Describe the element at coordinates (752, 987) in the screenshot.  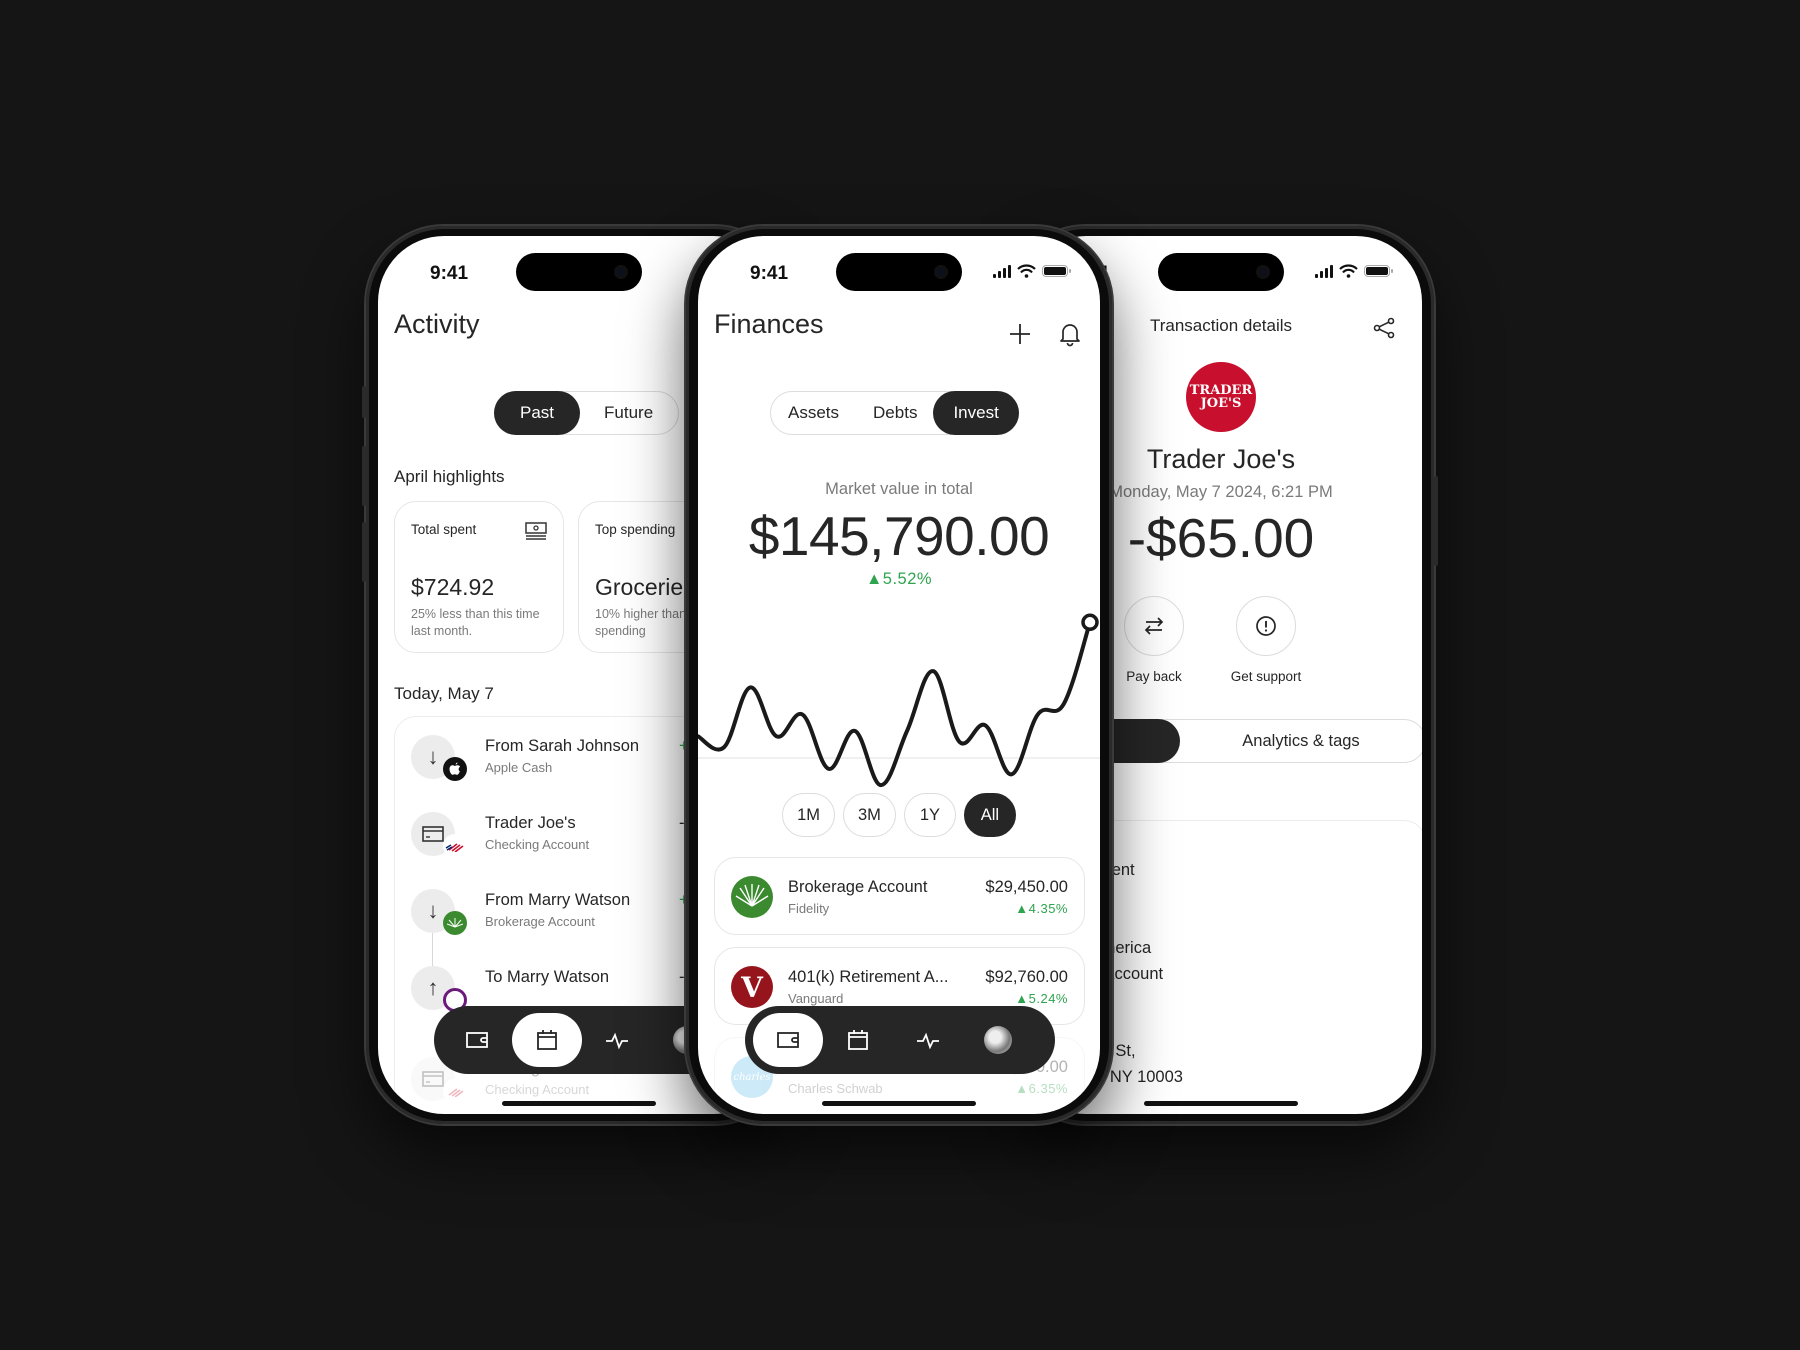
I see `vanguard-icon: V` at that location.